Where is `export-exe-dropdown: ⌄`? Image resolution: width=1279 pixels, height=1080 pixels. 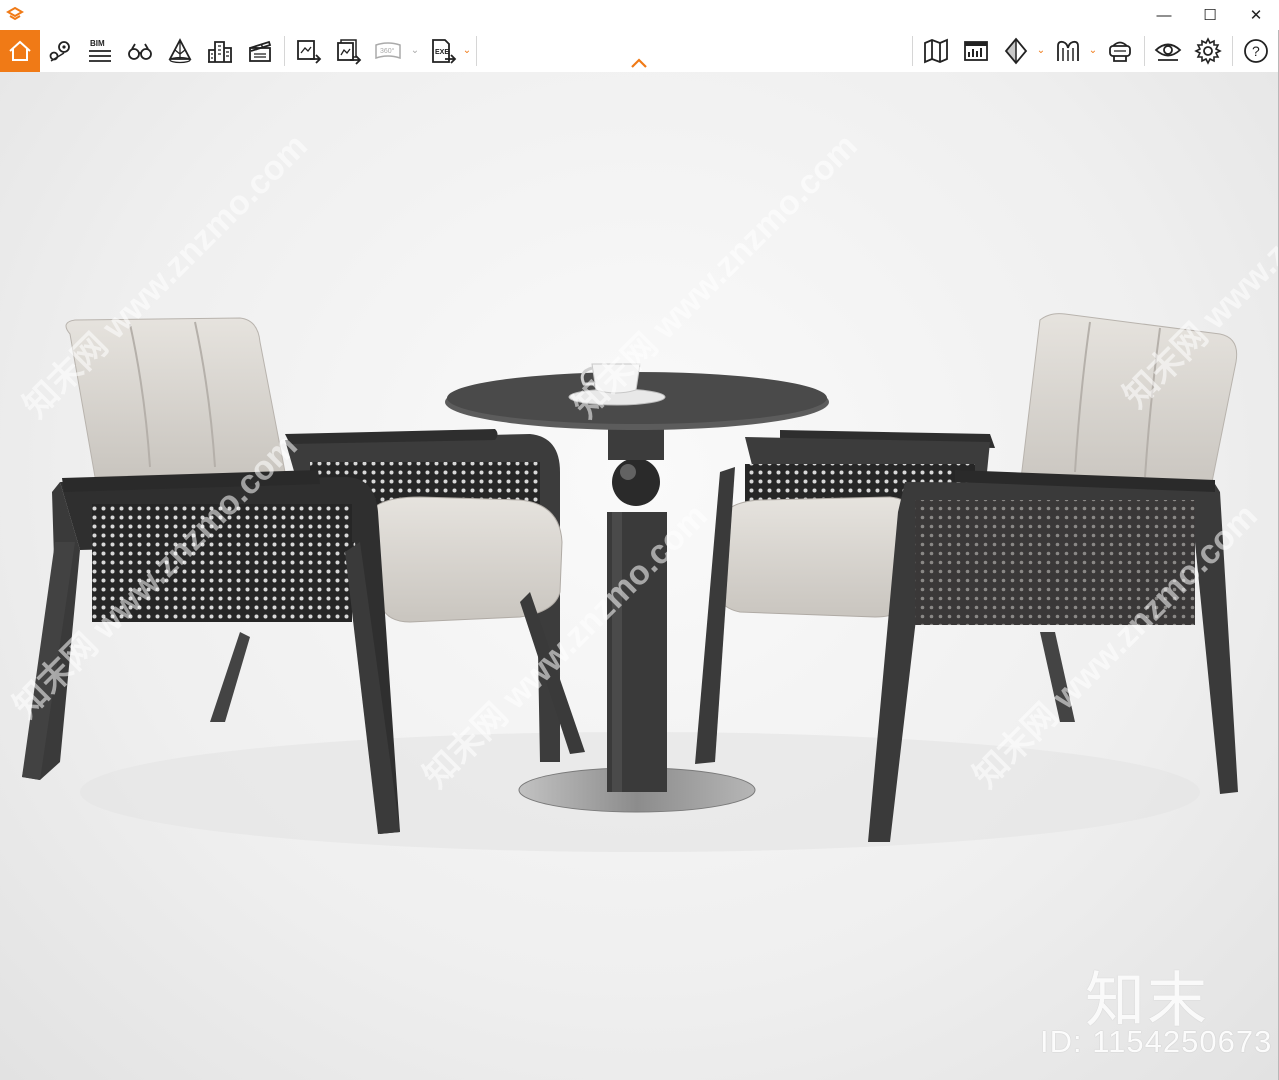 export-exe-dropdown: ⌄ is located at coordinates (467, 51).